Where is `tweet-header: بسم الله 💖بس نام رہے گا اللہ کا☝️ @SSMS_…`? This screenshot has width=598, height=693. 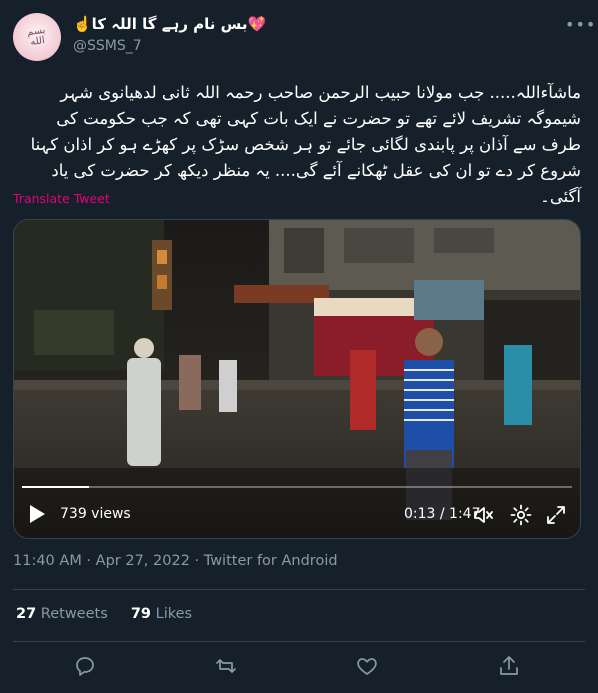
tweet-header: بسم الله 💖بس نام رہے گا اللہ کا☝️ @SSMS_… is located at coordinates (304, 38).